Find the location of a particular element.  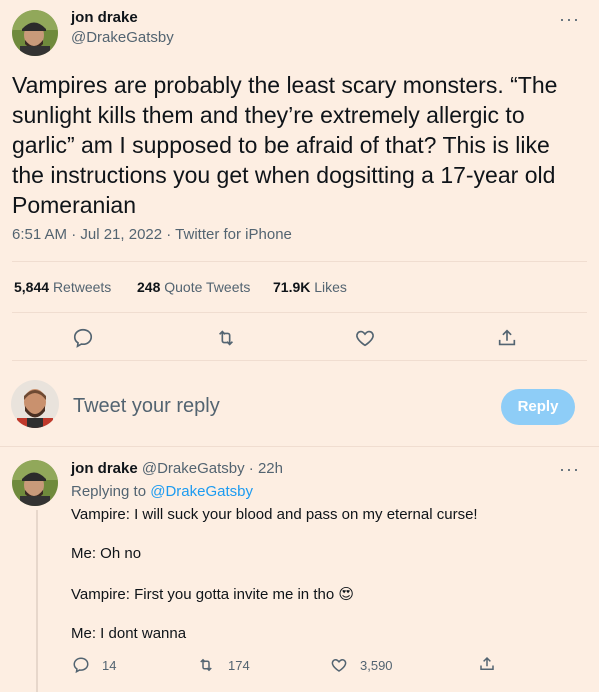

reply-tweet-retweet-count: 174 is located at coordinates (239, 665).